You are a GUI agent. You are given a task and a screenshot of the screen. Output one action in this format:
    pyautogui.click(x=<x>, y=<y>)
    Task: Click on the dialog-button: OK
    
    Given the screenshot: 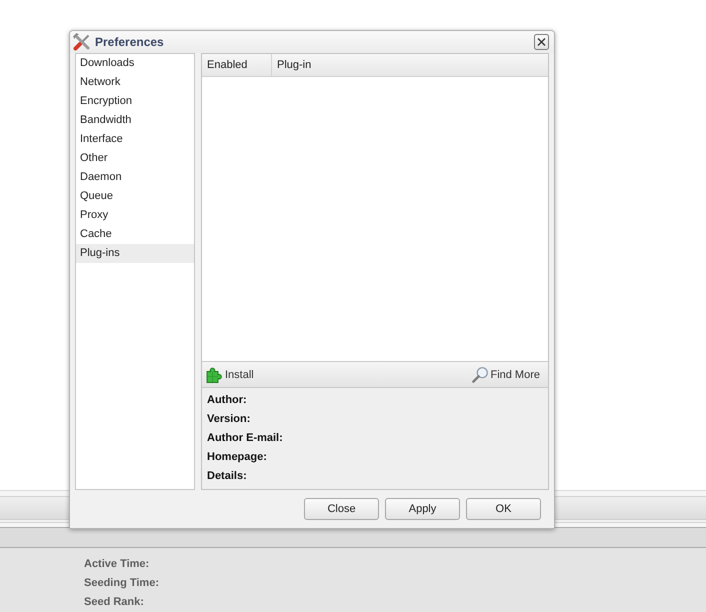 What is the action you would take?
    pyautogui.click(x=503, y=509)
    